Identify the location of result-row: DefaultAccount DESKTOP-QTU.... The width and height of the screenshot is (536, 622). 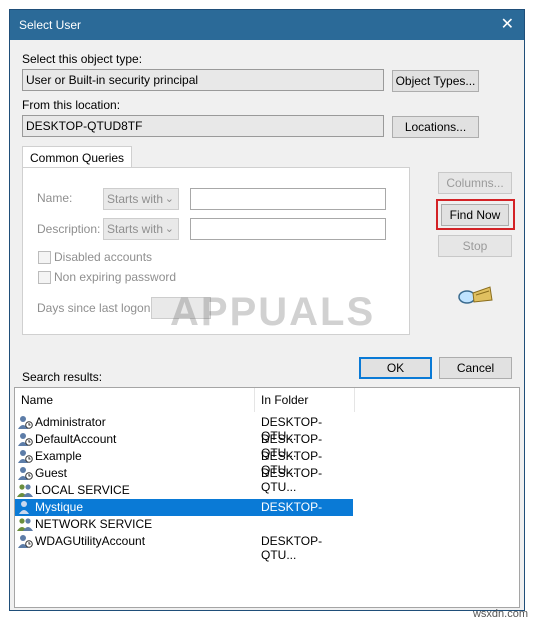
(184, 445).